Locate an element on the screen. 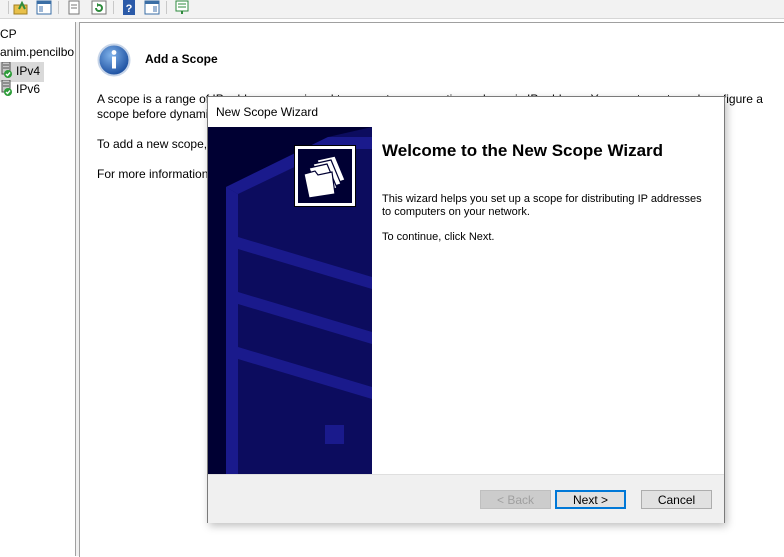 The height and width of the screenshot is (557, 784). tree-item-label: CP is located at coordinates (8, 34).